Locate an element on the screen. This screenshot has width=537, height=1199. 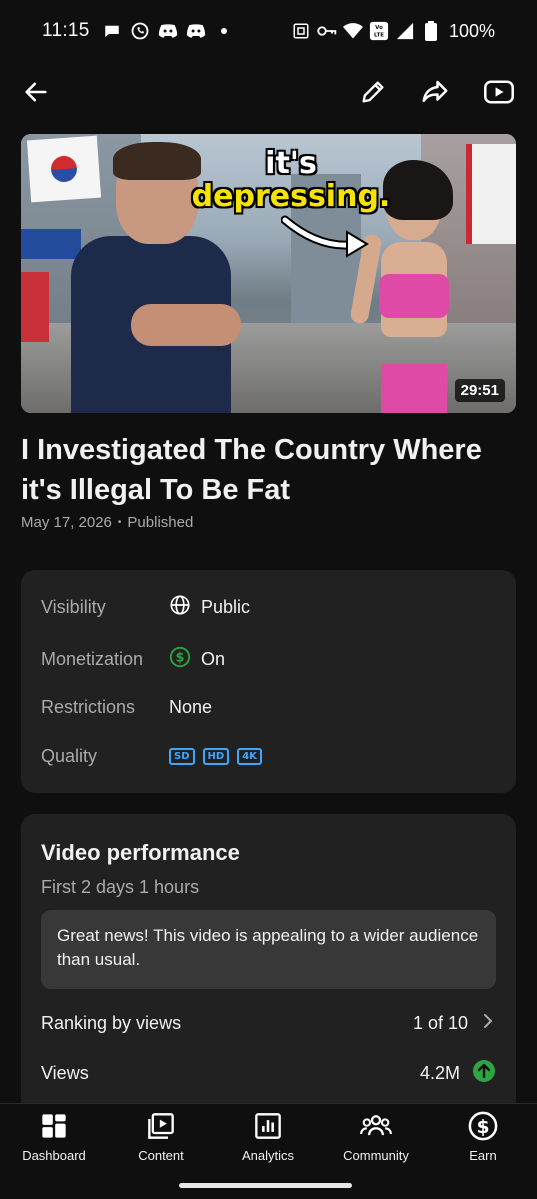
nfc-icon is located at coordinates (301, 31).